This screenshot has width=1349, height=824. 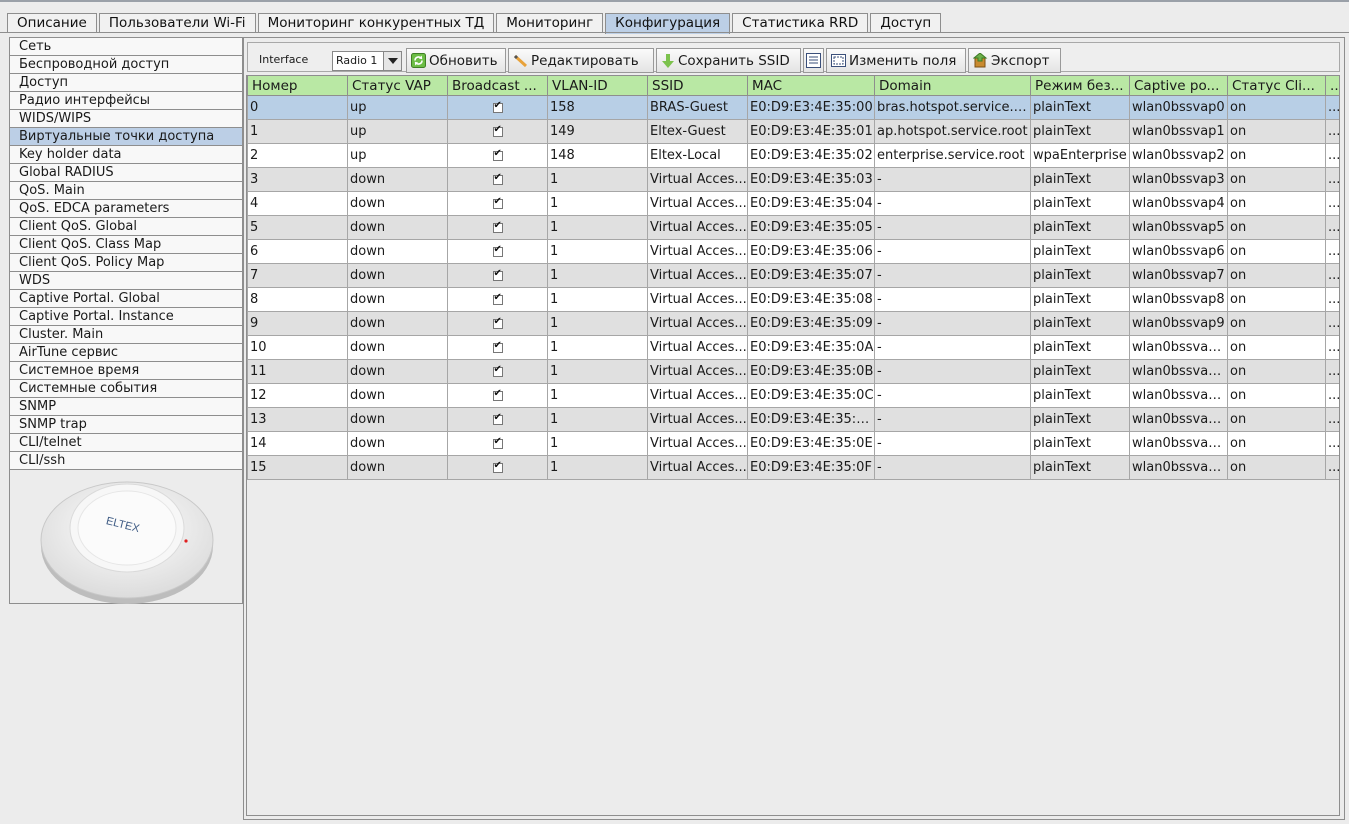 What do you see at coordinates (906, 23) in the screenshot?
I see `tab-6: Доступ` at bounding box center [906, 23].